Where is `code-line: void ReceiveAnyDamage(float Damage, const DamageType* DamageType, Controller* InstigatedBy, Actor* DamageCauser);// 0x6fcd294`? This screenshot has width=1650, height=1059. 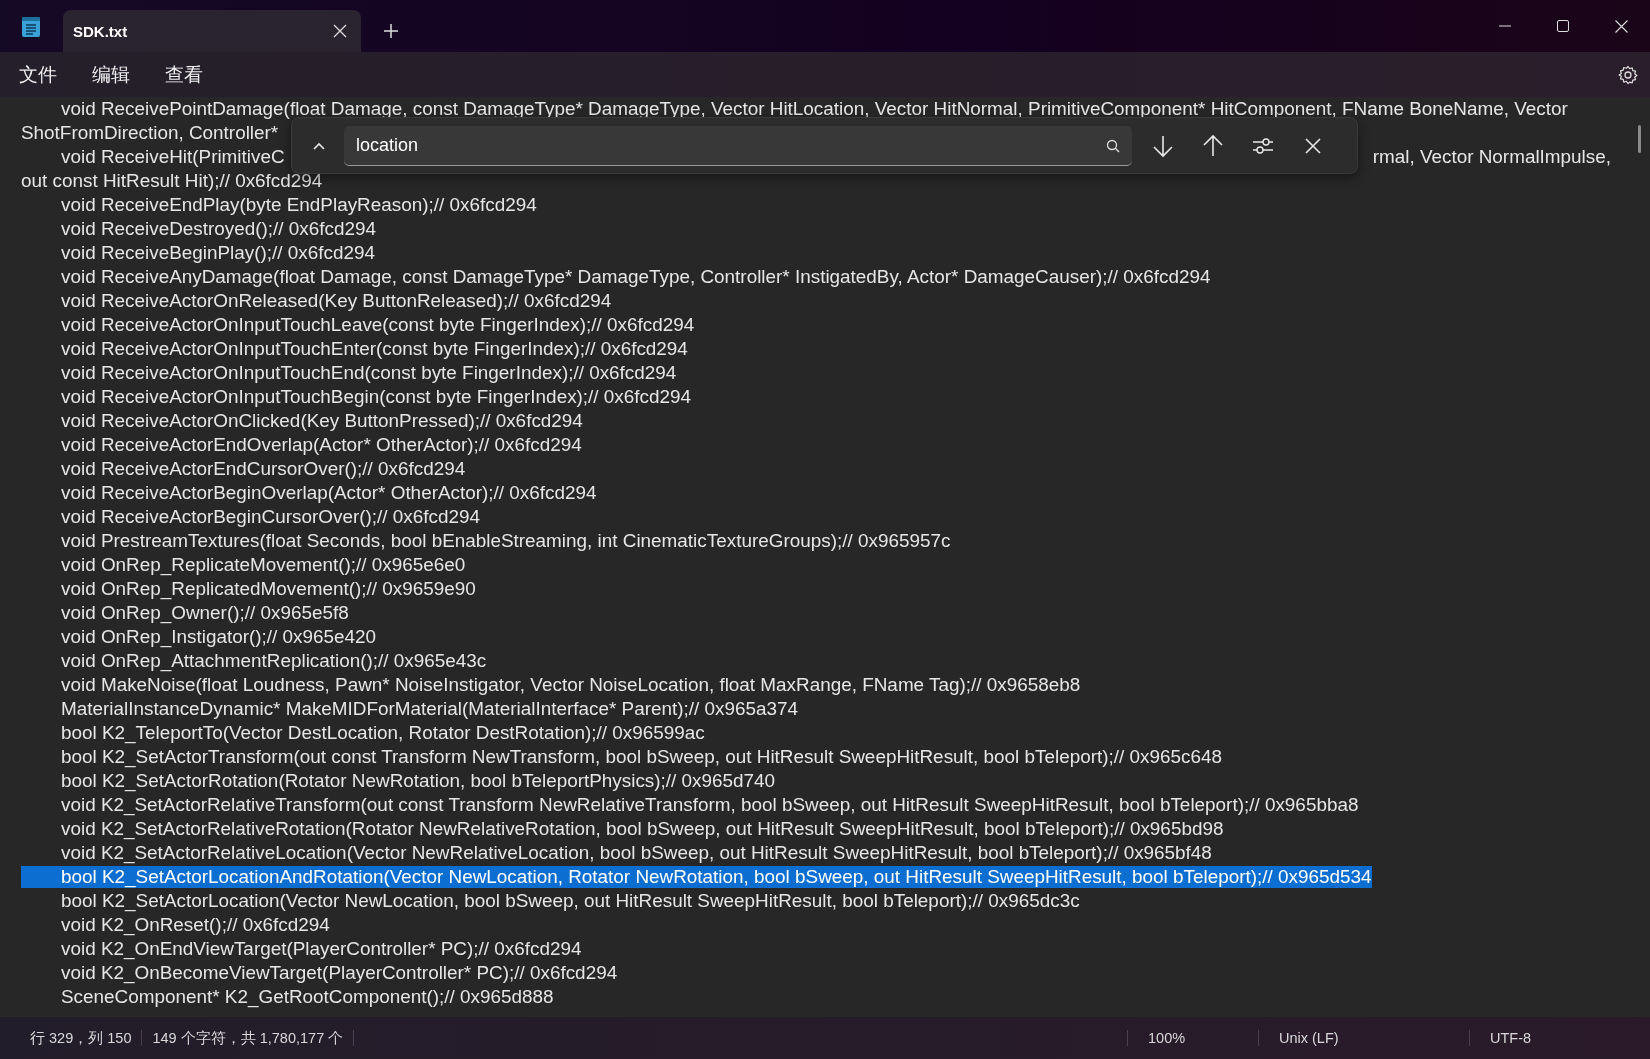
code-line: void ReceiveAnyDamage(float Damage, const DamageType* DamageType, Controller* InstigatedBy, Actor* DamageCauser);// 0x6fcd294 is located at coordinates (635, 277).